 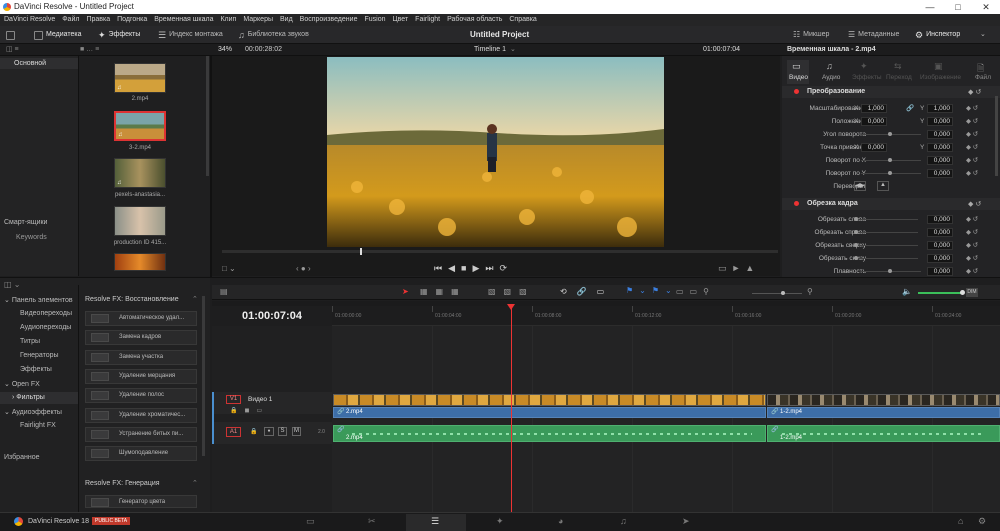 I want to click on chevron-down-icon: ⌄, so click(x=513, y=50).